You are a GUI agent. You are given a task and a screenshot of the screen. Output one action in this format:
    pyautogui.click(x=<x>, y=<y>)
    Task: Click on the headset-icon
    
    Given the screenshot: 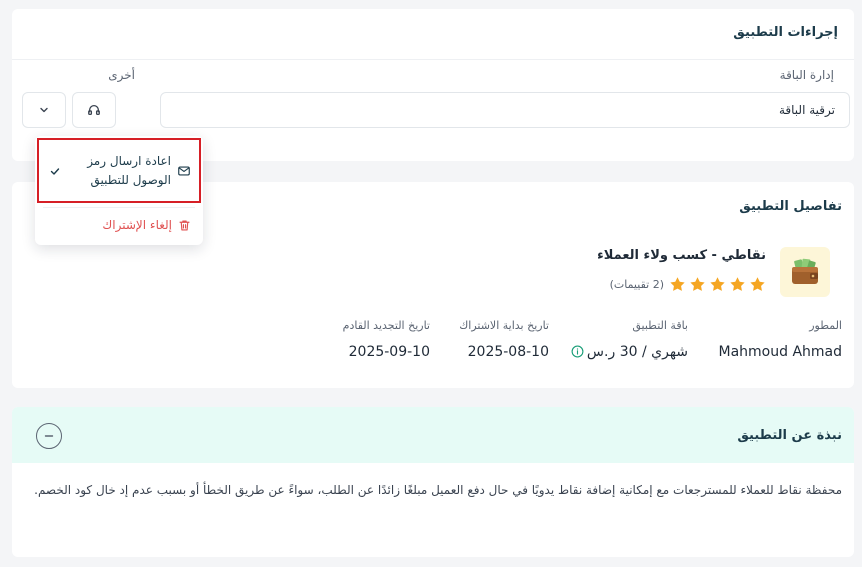 What is the action you would take?
    pyautogui.click(x=94, y=110)
    